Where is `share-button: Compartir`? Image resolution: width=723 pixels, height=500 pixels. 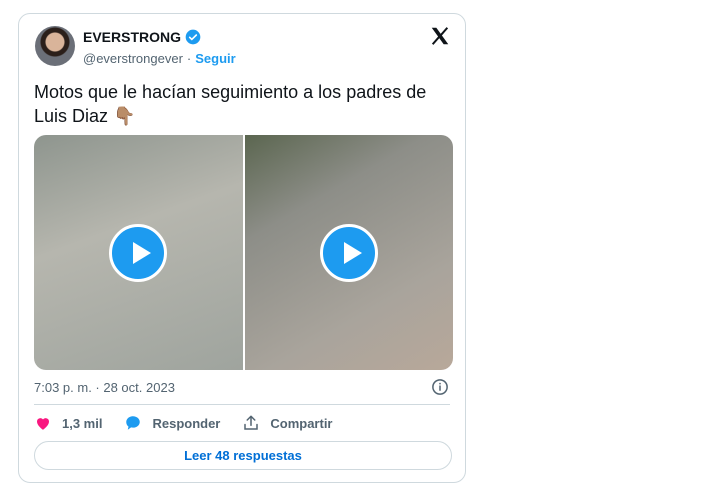
share-button: Compartir is located at coordinates (287, 423).